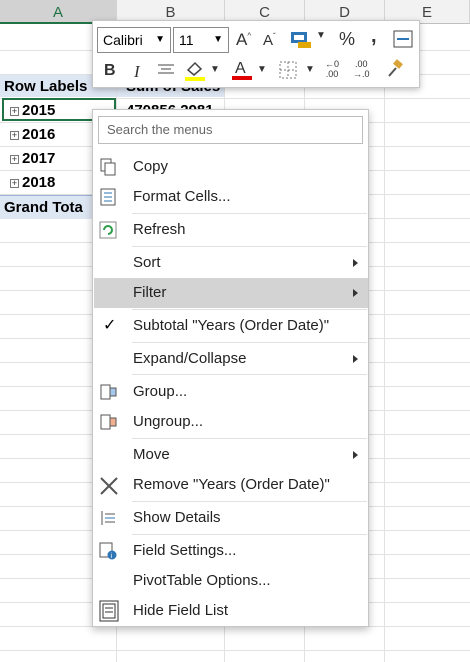 The height and width of the screenshot is (662, 470). Describe the element at coordinates (231, 293) in the screenshot. I see `menu-item-filter: Filter` at that location.